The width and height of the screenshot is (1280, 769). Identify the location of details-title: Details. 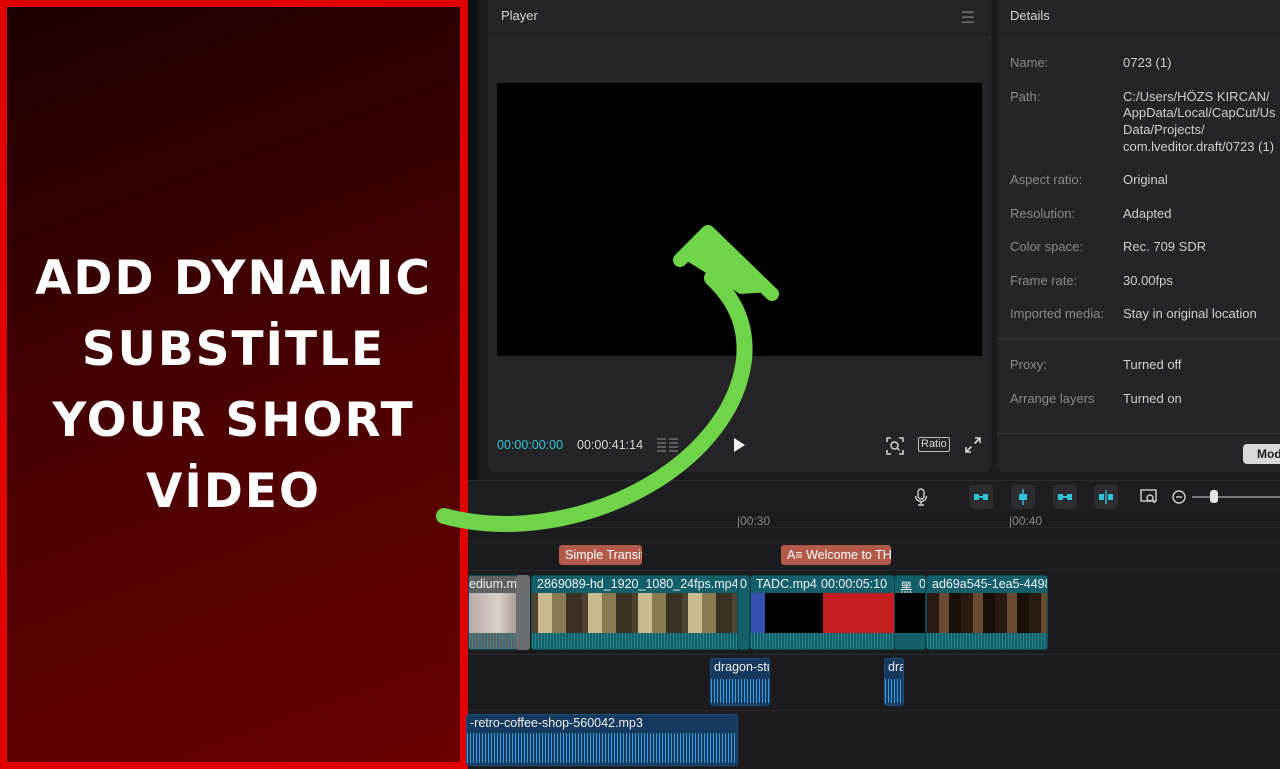
(1030, 15).